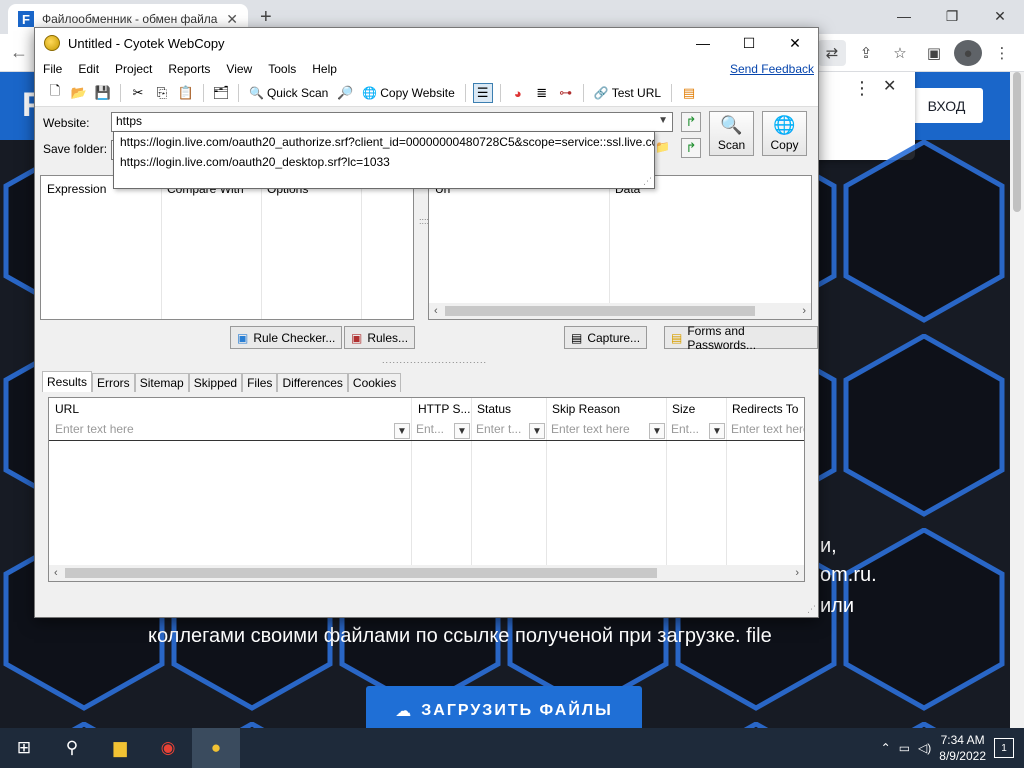  What do you see at coordinates (88, 69) in the screenshot?
I see `menu-edit: Edit` at bounding box center [88, 69].